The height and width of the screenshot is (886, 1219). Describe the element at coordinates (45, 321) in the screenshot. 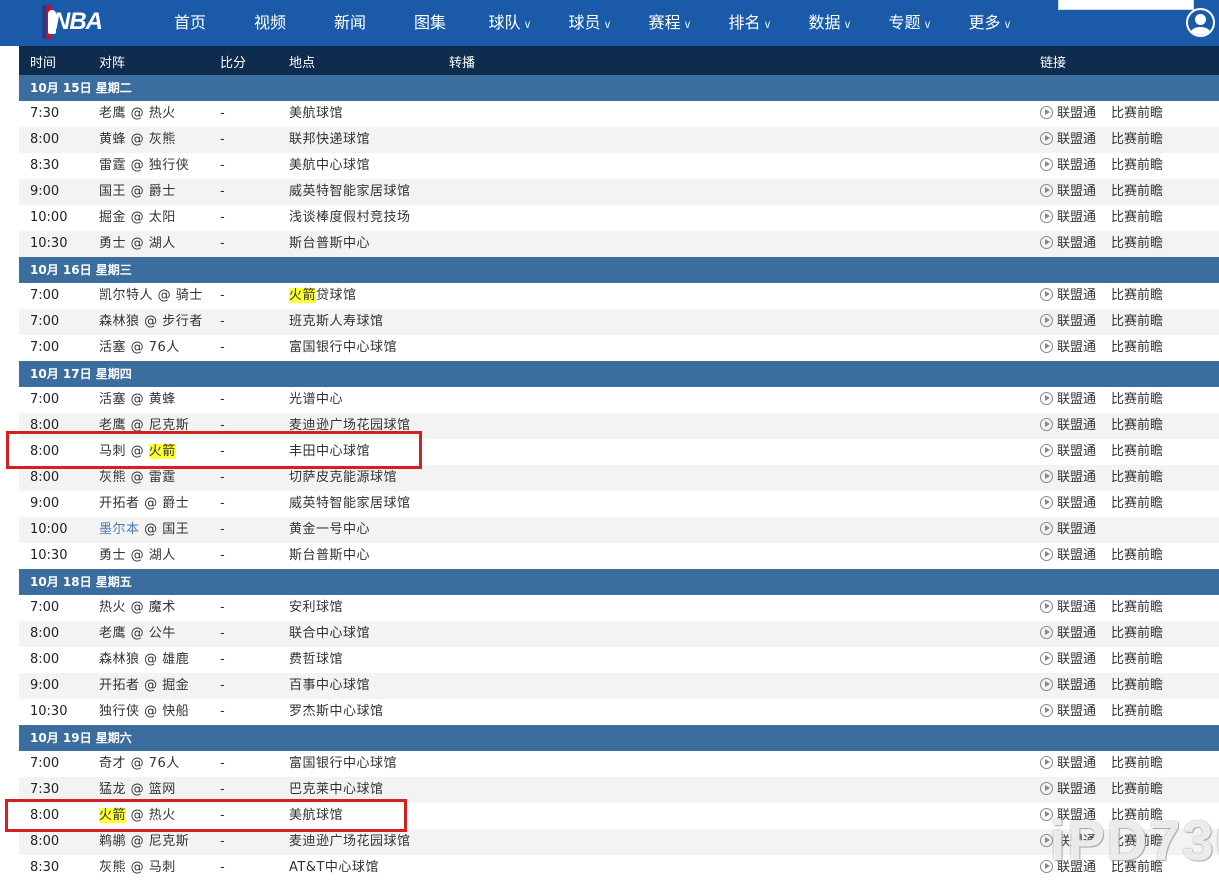

I see `game-time: 7:00` at that location.